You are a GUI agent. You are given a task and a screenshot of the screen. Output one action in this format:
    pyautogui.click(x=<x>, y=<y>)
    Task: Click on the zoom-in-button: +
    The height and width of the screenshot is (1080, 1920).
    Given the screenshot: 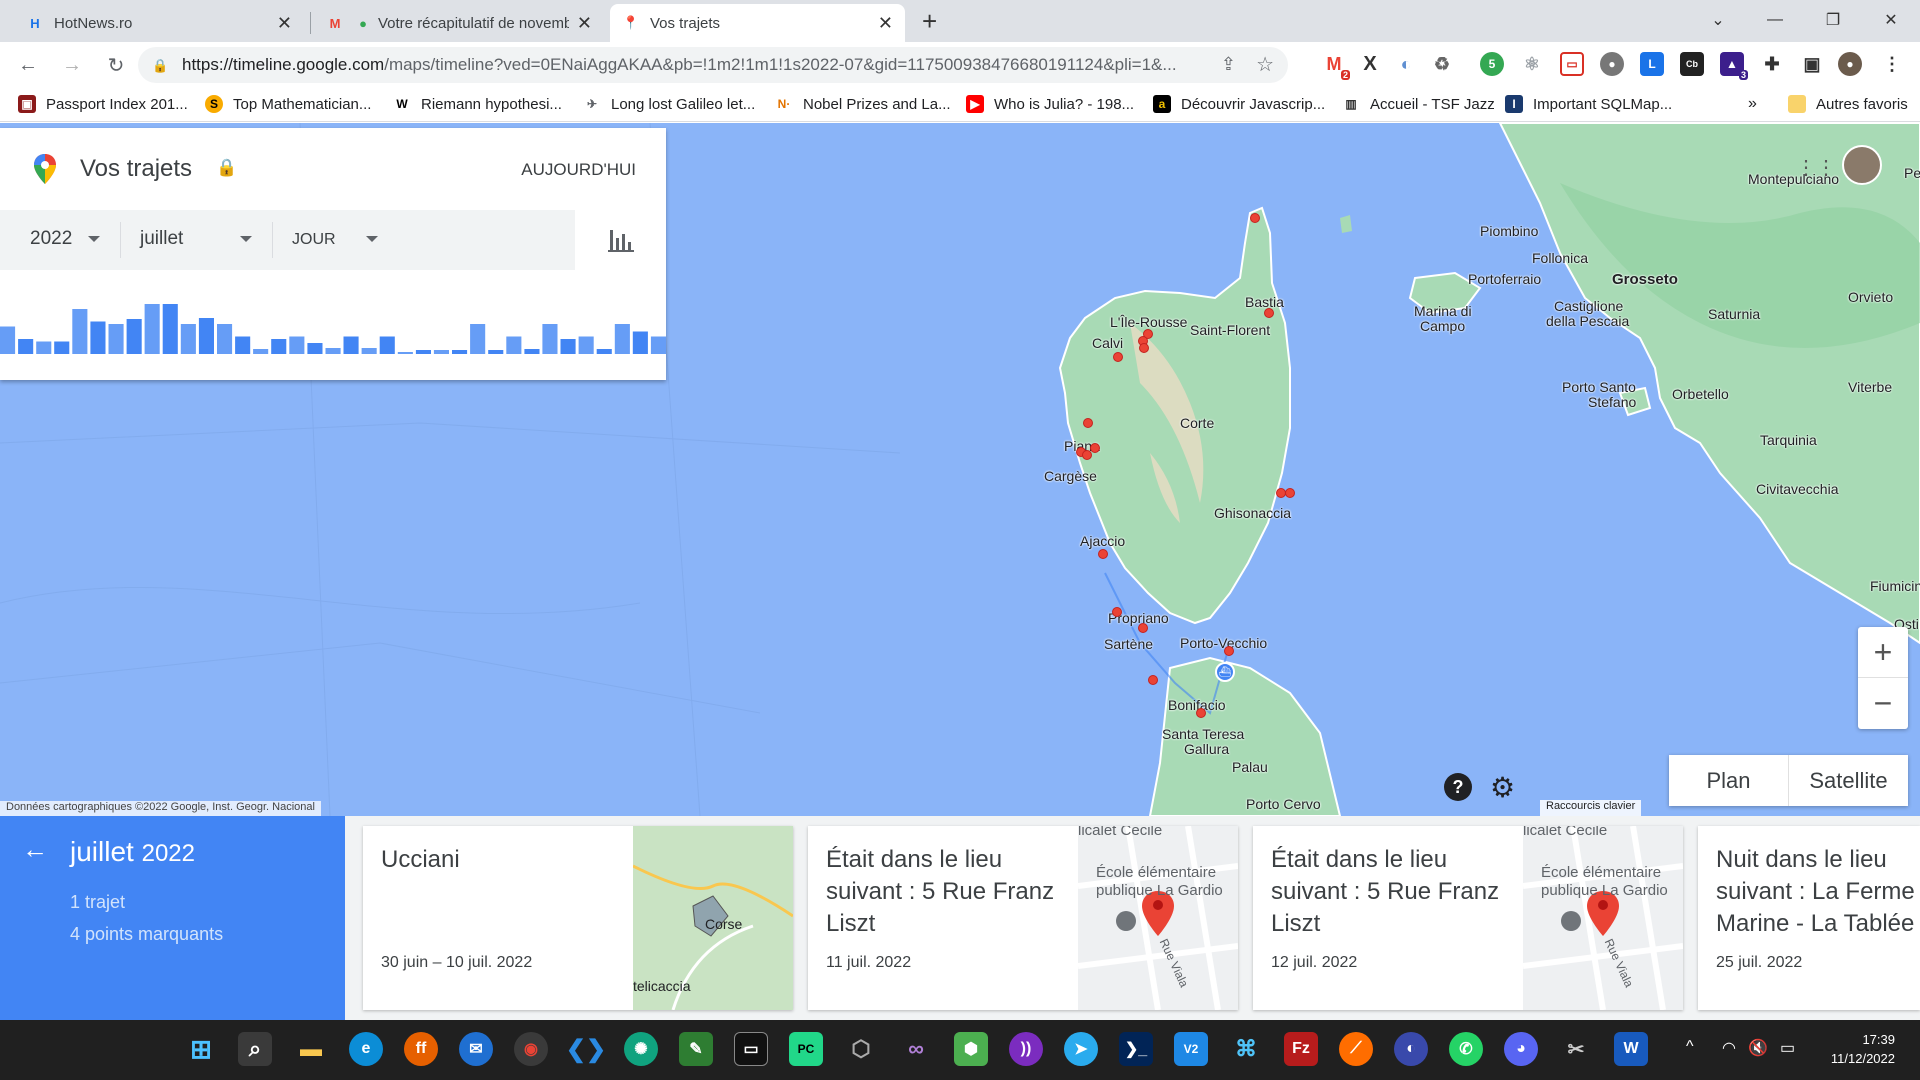 What is the action you would take?
    pyautogui.click(x=1883, y=652)
    